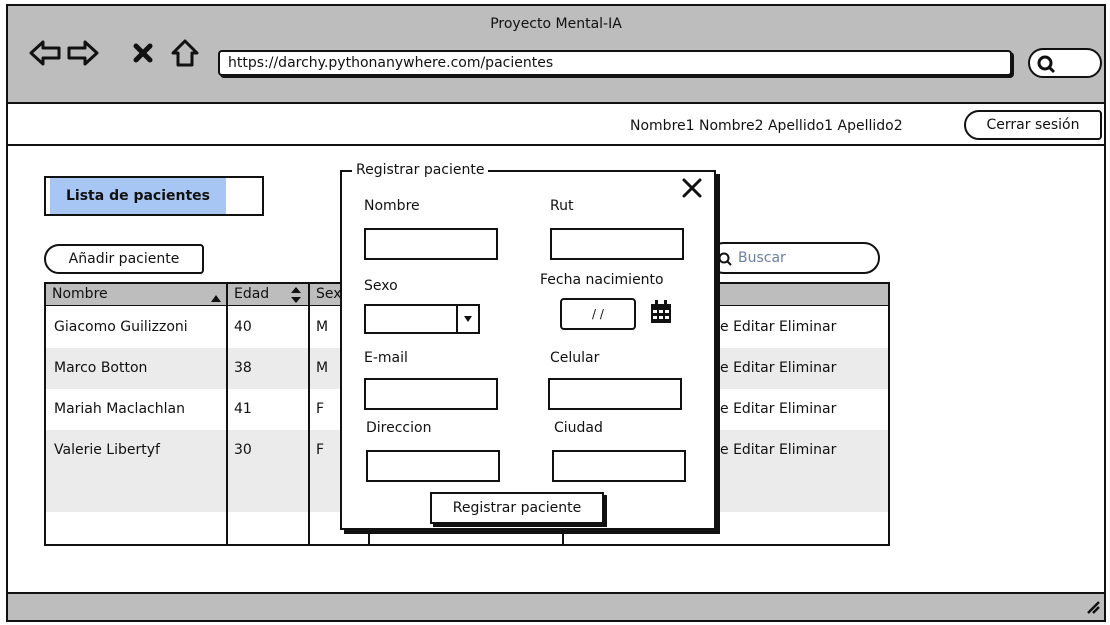  Describe the element at coordinates (598, 314) in the screenshot. I see `fecha-nacimiento-field: / /` at that location.